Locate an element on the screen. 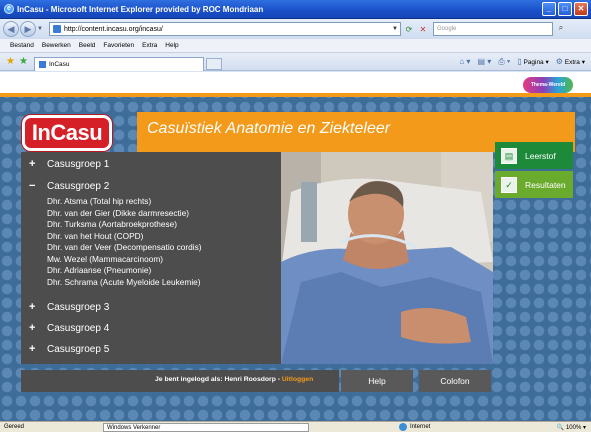 The width and height of the screenshot is (591, 432). casusgroep-4: + Casusgroep 4 is located at coordinates (69, 328).